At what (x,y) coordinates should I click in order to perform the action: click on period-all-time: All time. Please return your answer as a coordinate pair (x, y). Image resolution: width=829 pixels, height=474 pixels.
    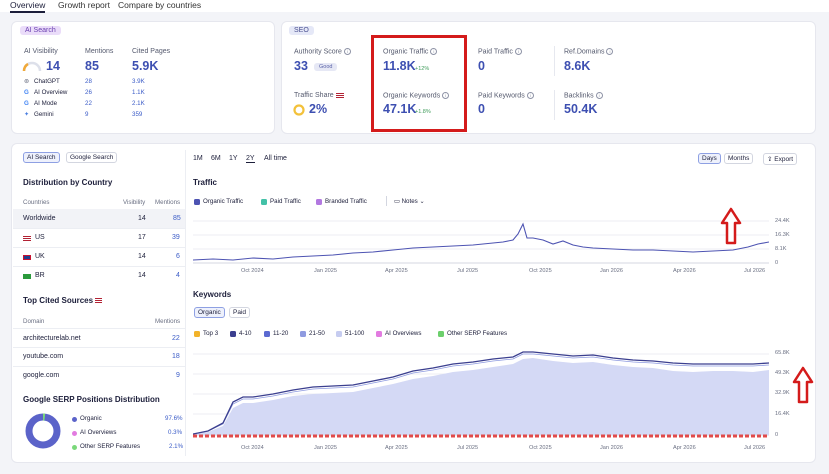
    Looking at the image, I should click on (275, 158).